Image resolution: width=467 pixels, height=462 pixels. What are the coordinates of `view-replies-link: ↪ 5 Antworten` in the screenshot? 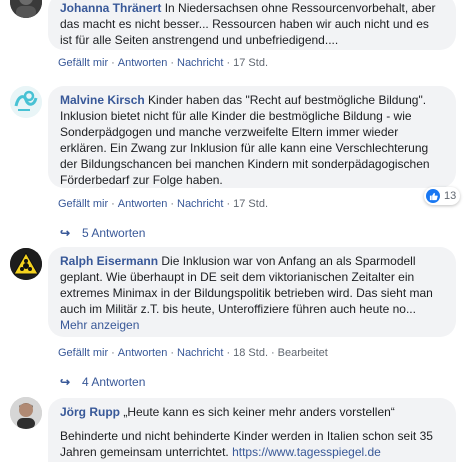 It's located at (102, 233).